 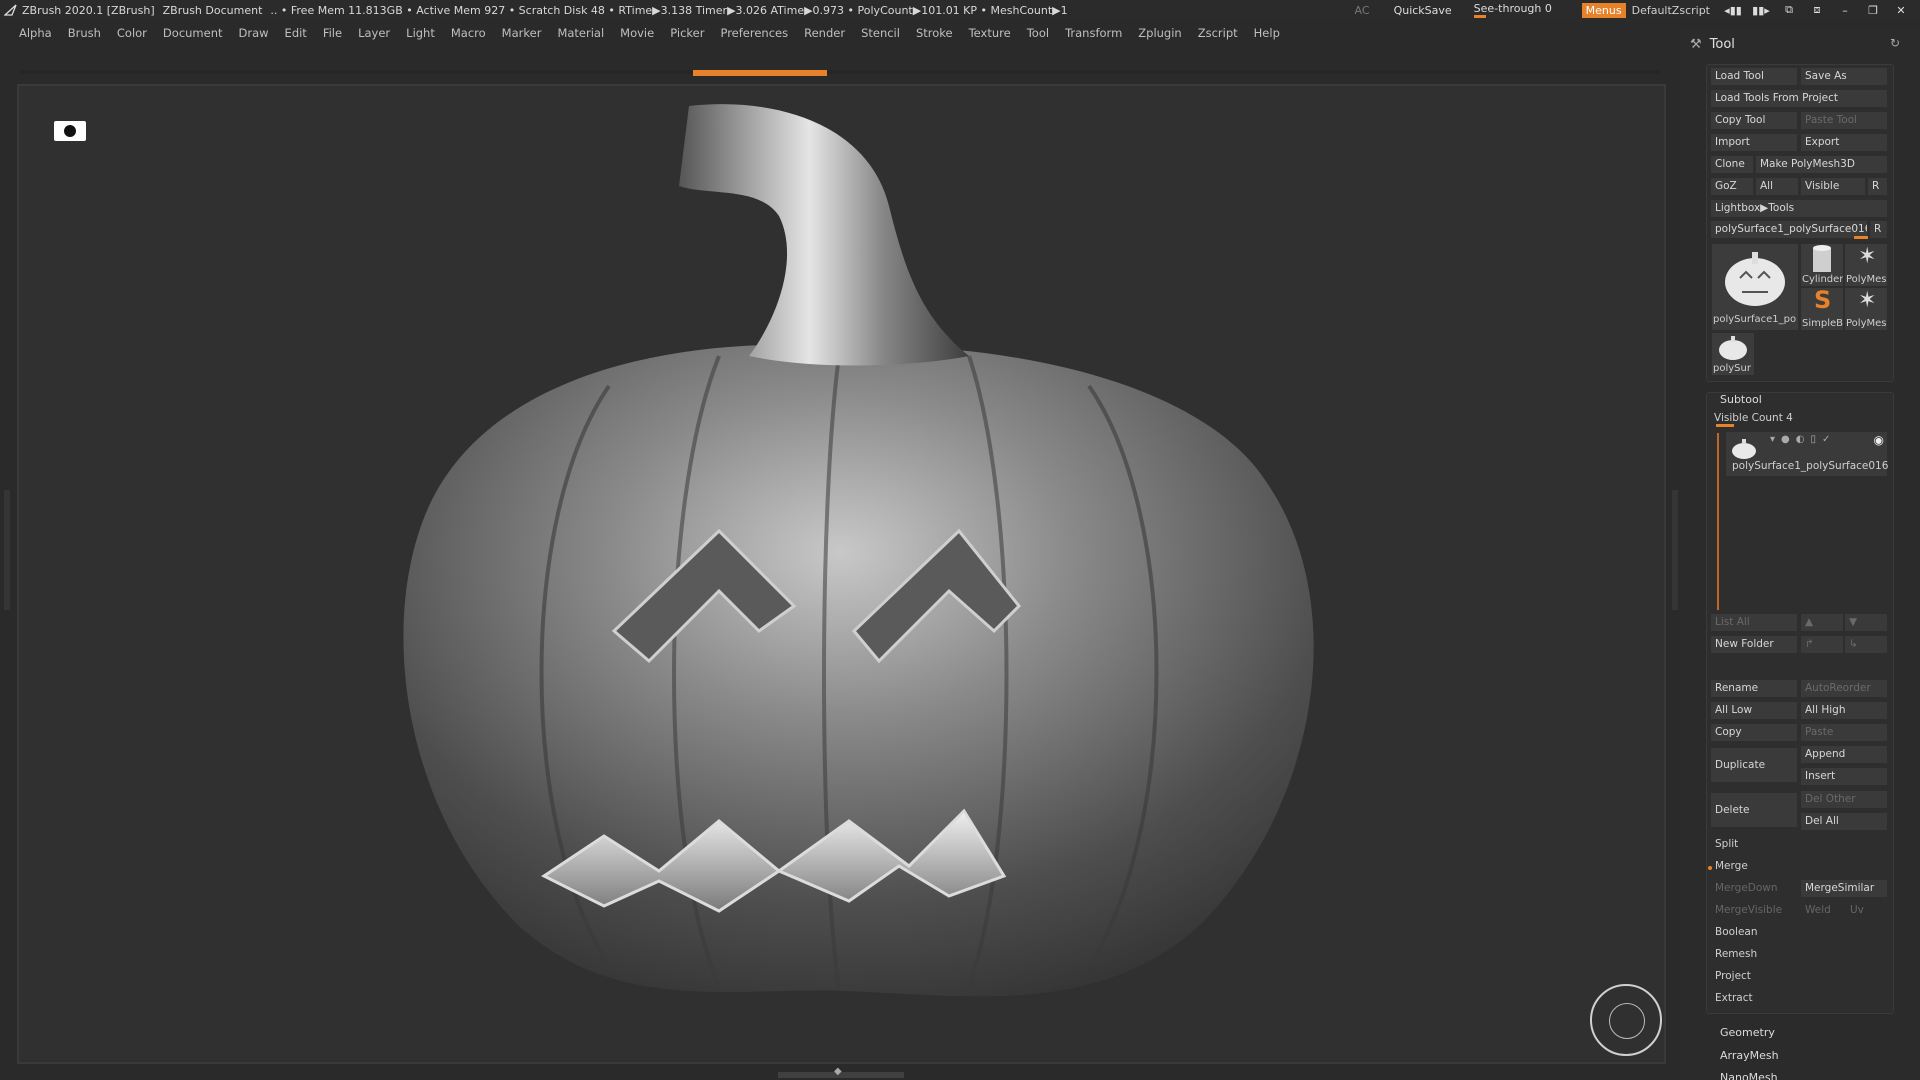 I want to click on delete-button: Delete, so click(x=1754, y=810).